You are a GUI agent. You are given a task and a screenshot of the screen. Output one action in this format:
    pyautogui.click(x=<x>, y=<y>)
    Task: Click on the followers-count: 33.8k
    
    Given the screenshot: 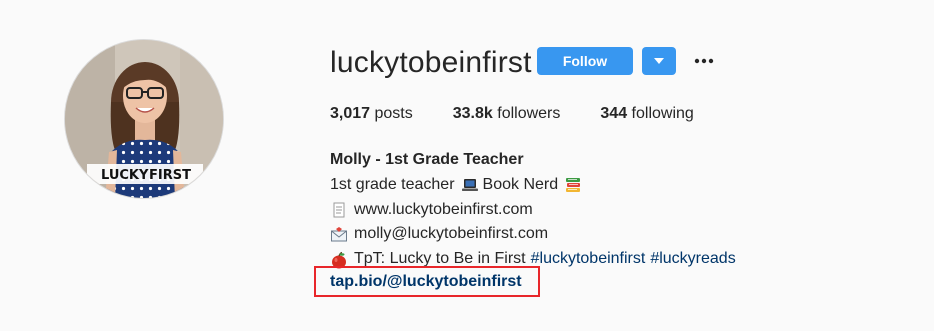 What is the action you would take?
    pyautogui.click(x=472, y=113)
    